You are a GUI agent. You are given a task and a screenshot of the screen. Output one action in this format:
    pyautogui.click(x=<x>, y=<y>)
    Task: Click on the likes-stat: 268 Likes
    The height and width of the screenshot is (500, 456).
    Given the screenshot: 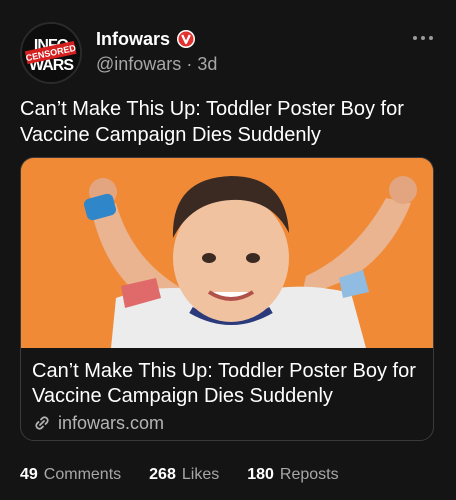 What is the action you would take?
    pyautogui.click(x=184, y=475)
    